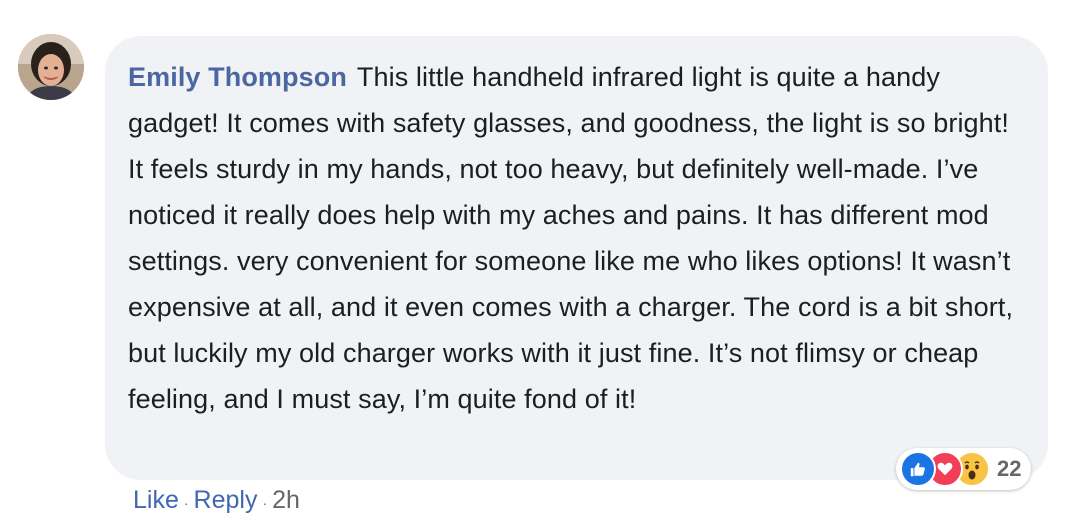 This screenshot has height=526, width=1074. What do you see at coordinates (964, 469) in the screenshot?
I see `reactions-summary: 22` at bounding box center [964, 469].